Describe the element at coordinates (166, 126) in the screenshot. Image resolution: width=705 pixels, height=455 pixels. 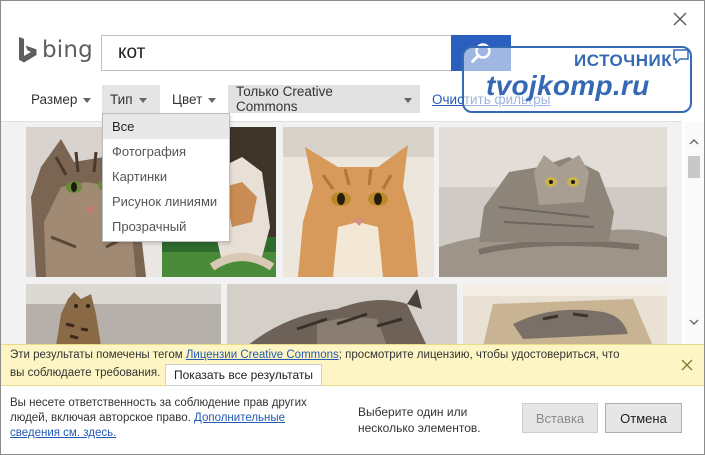
I see `type-option-all: Все` at that location.